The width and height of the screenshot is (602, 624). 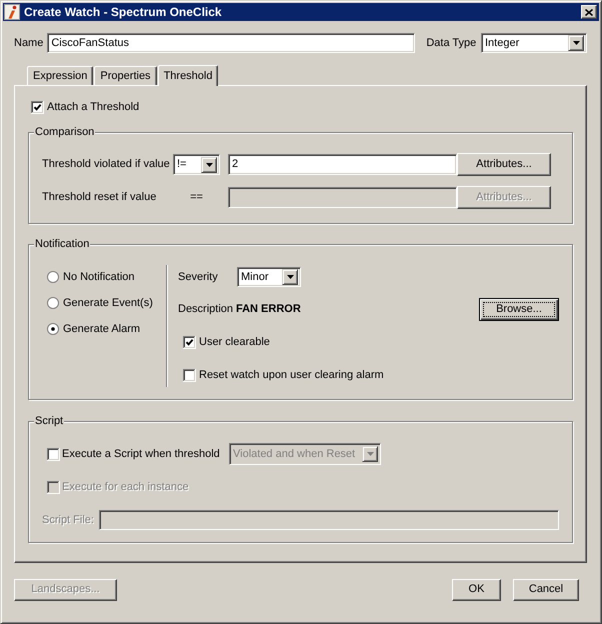 What do you see at coordinates (125, 75) in the screenshot?
I see `tab: Properties` at bounding box center [125, 75].